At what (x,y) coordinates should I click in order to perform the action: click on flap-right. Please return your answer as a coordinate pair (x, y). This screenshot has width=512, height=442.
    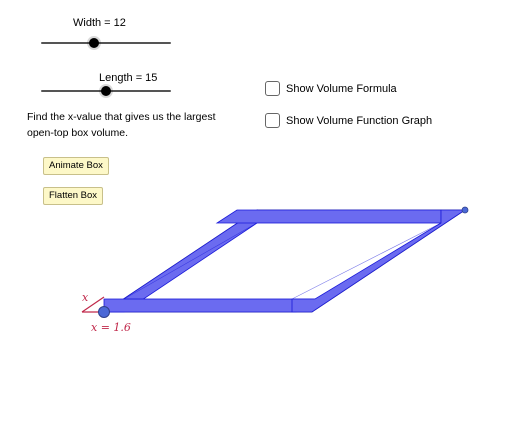
    Looking at the image, I should click on (379, 261).